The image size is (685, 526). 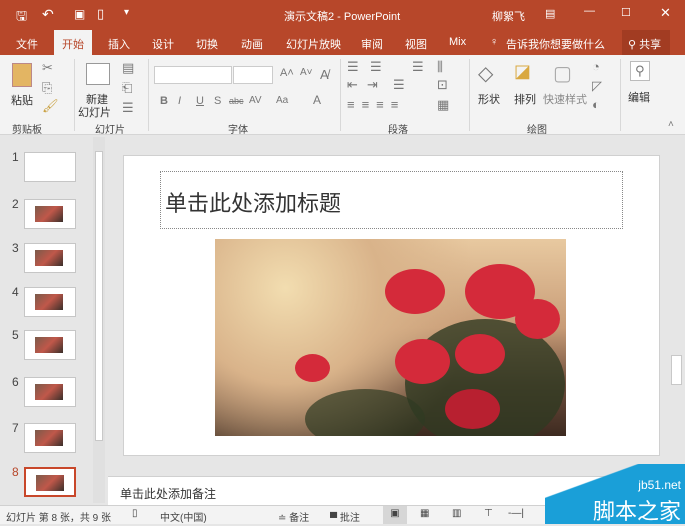 I want to click on tab-home: 开始, so click(x=73, y=42).